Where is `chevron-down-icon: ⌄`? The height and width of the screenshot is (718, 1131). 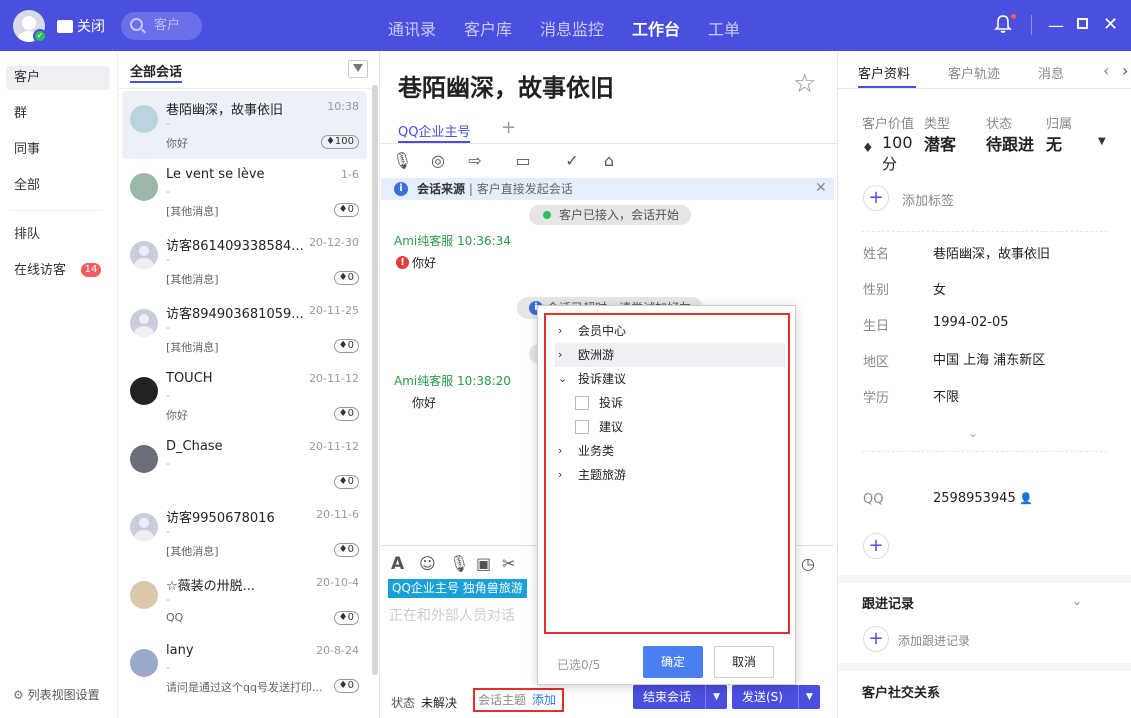
chevron-down-icon: ⌄ is located at coordinates (1077, 601).